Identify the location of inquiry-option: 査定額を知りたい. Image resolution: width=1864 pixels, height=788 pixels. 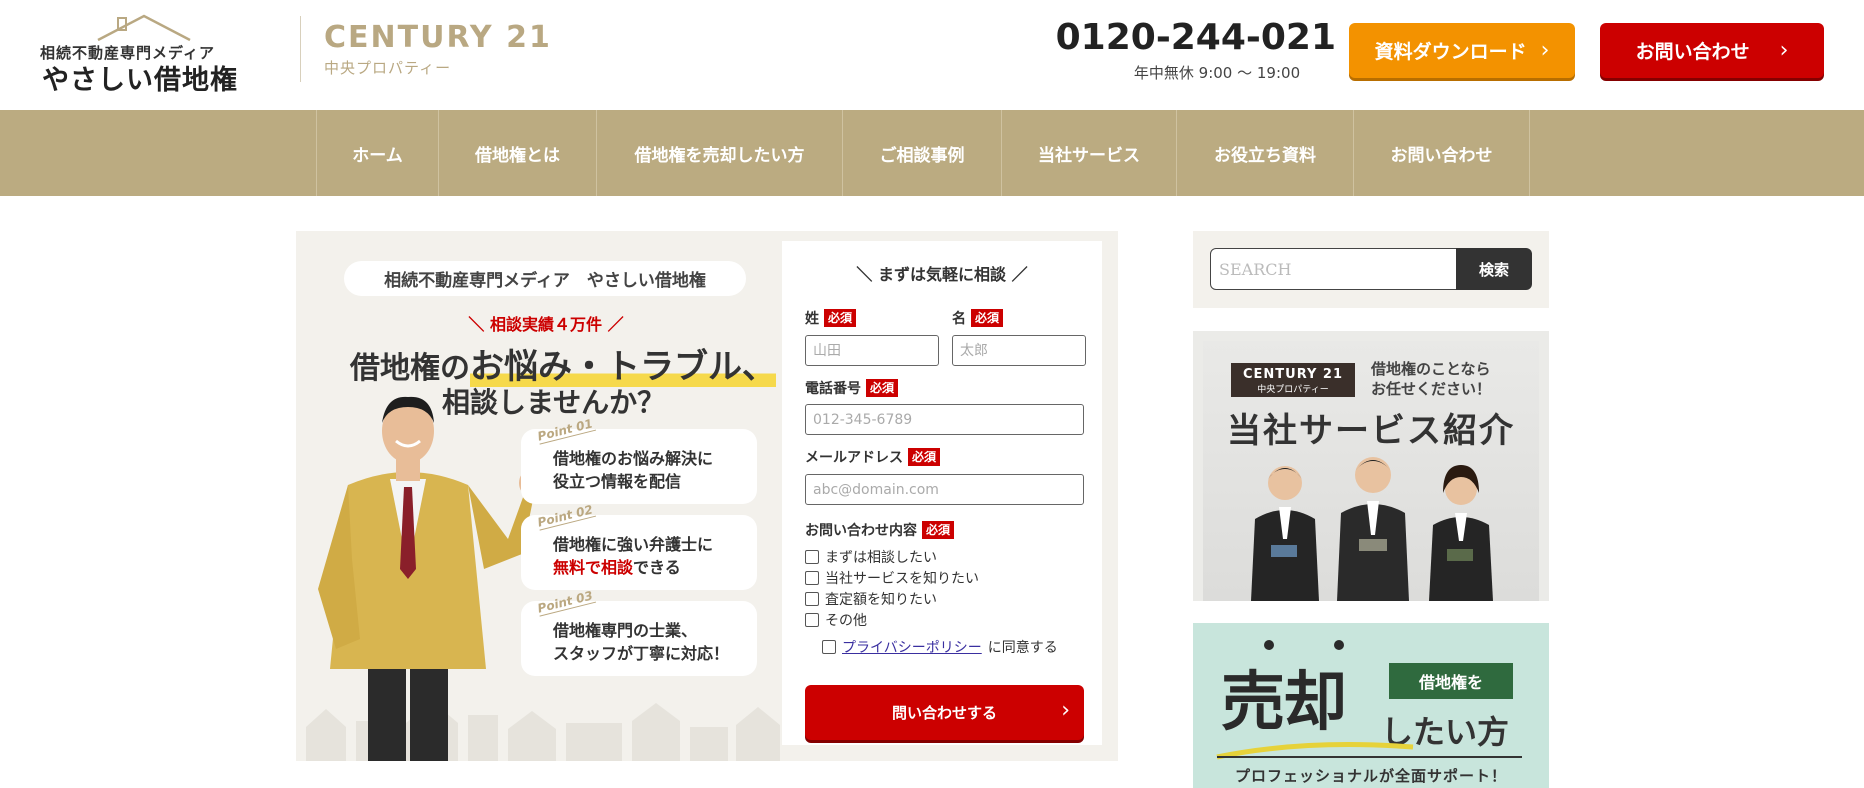
(871, 599).